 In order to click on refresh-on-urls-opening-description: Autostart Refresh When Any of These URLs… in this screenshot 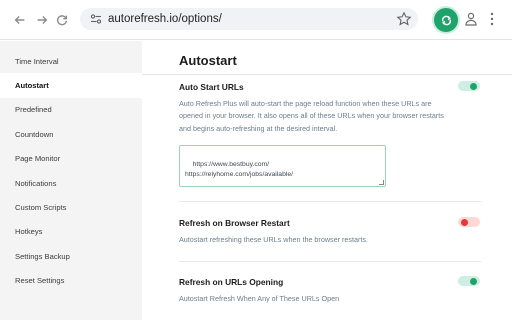, I will do `click(259, 298)`.